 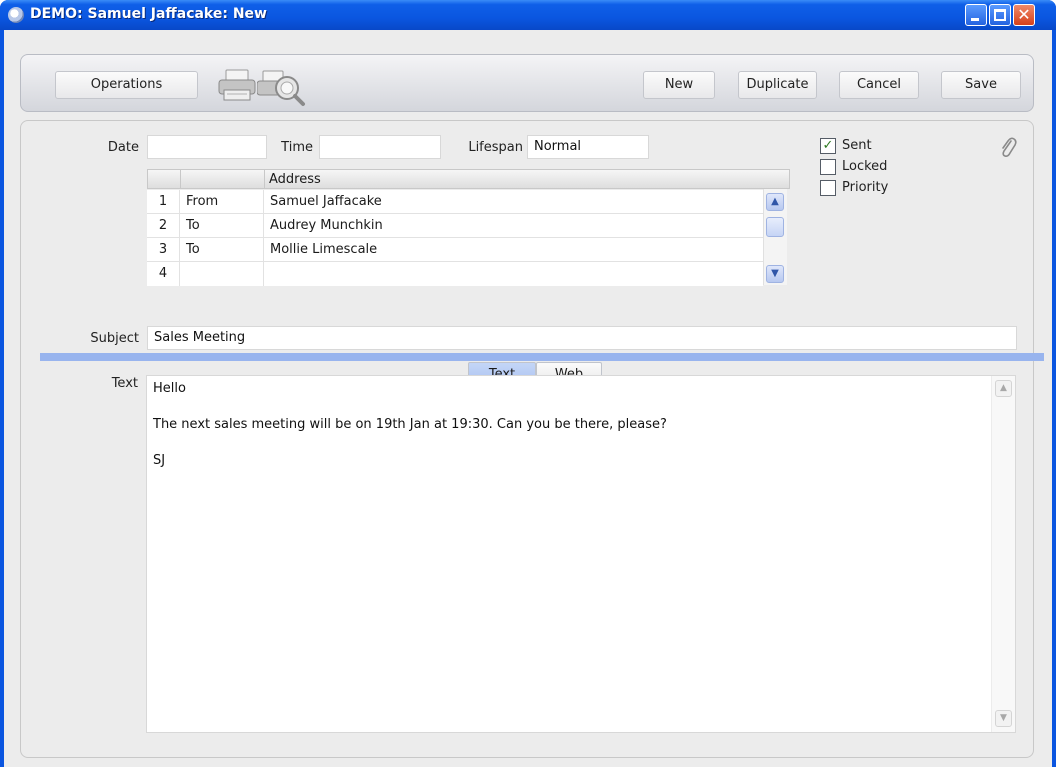 I want to click on address-type-cell: From, so click(x=222, y=202).